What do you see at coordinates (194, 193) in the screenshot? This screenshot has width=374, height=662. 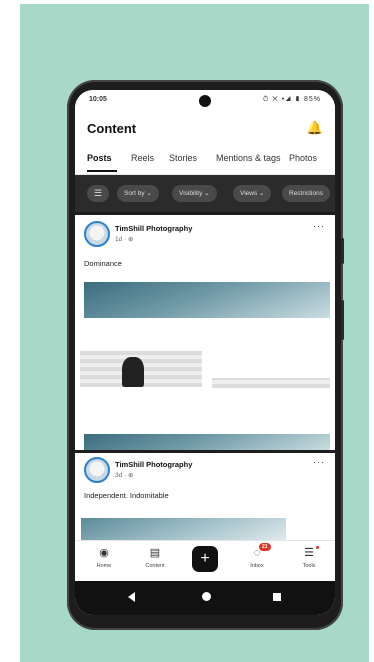 I see `visibility-chip: Visibility ⌄` at bounding box center [194, 193].